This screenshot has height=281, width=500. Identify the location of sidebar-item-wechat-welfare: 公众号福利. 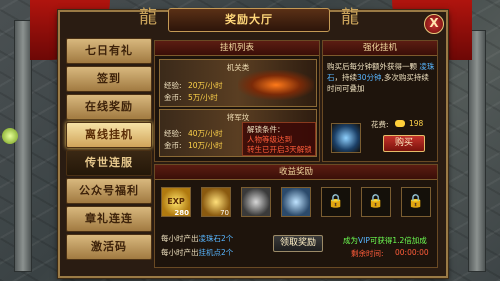
(109, 191).